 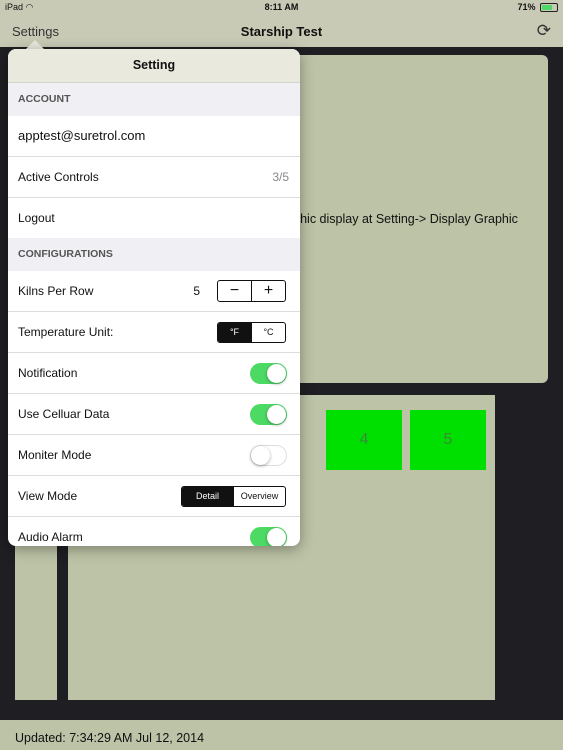 I want to click on refresh-icon: ⟳, so click(x=544, y=31).